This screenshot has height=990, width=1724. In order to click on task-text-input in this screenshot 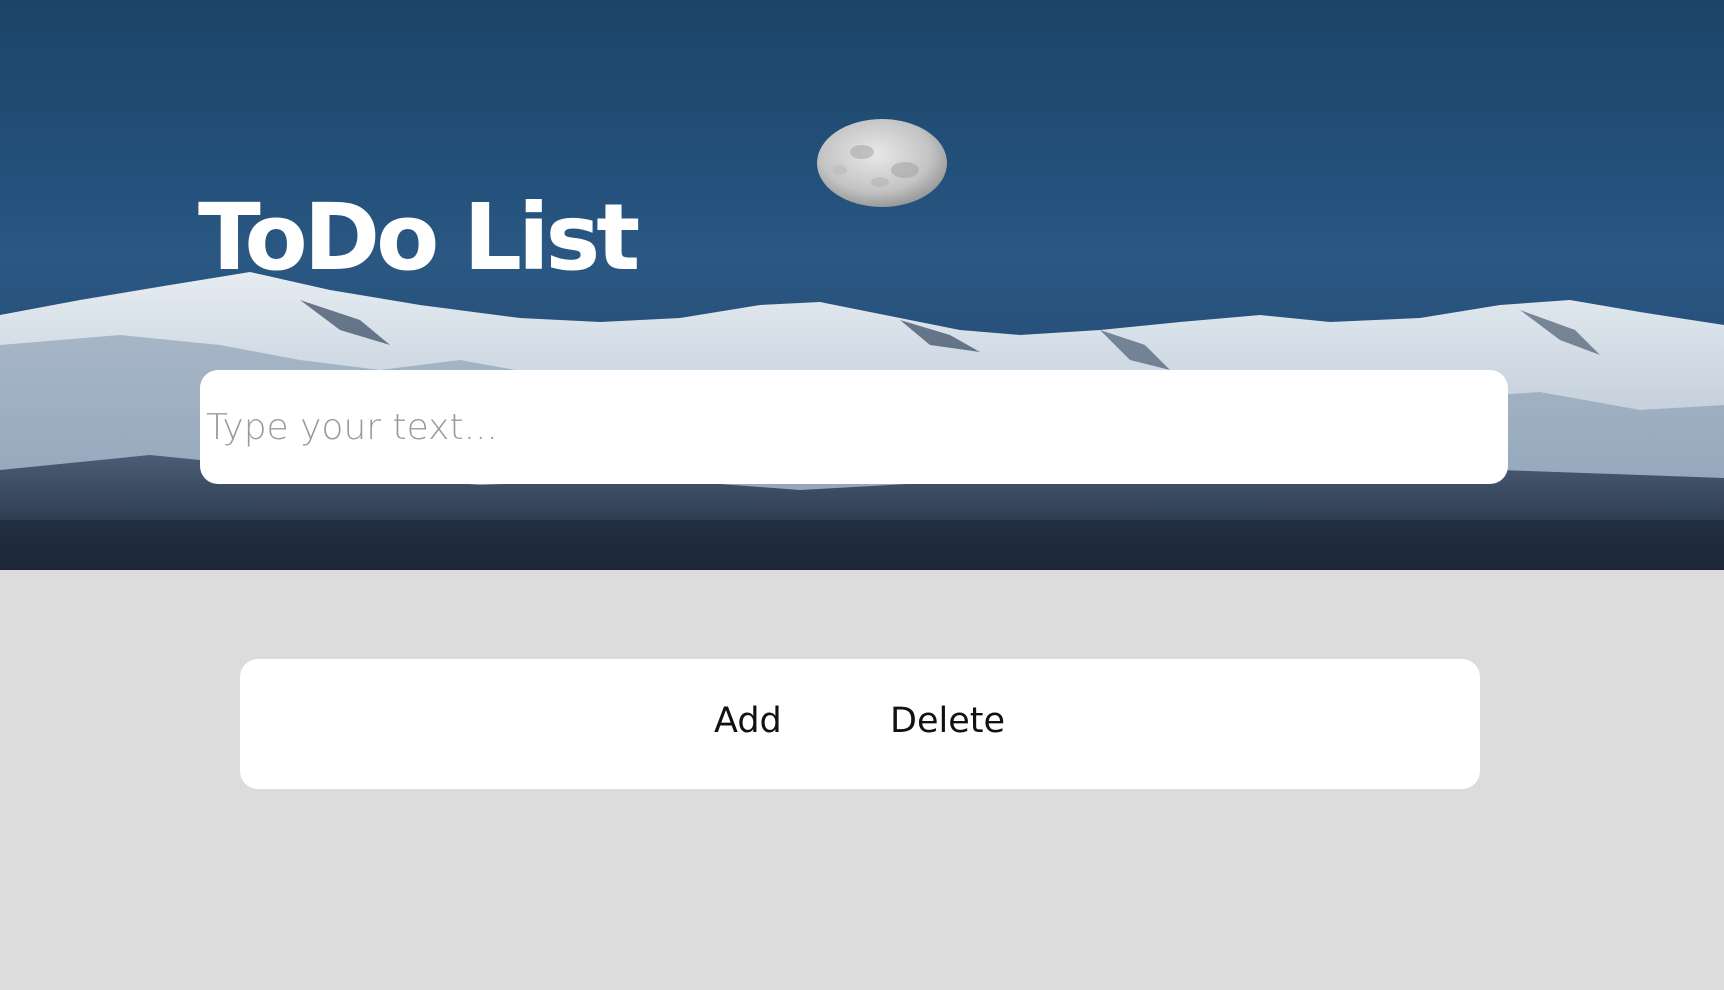, I will do `click(854, 427)`.